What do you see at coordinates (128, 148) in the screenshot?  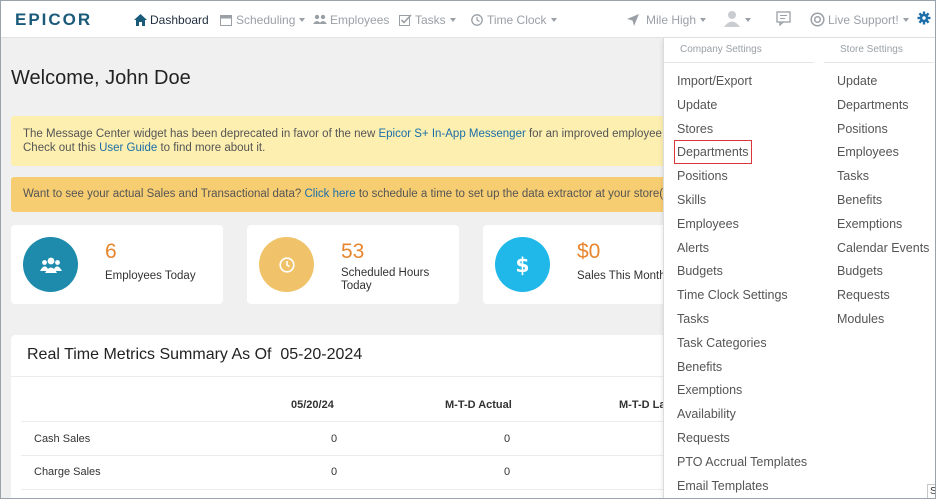 I see `user-guide-link: User Guide` at bounding box center [128, 148].